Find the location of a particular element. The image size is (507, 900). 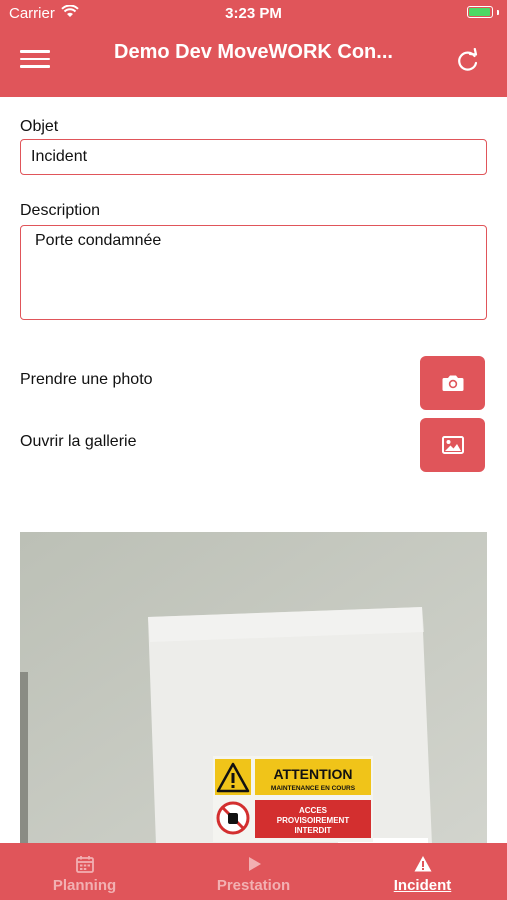

tab-incident-label: Incident is located at coordinates (422, 885).